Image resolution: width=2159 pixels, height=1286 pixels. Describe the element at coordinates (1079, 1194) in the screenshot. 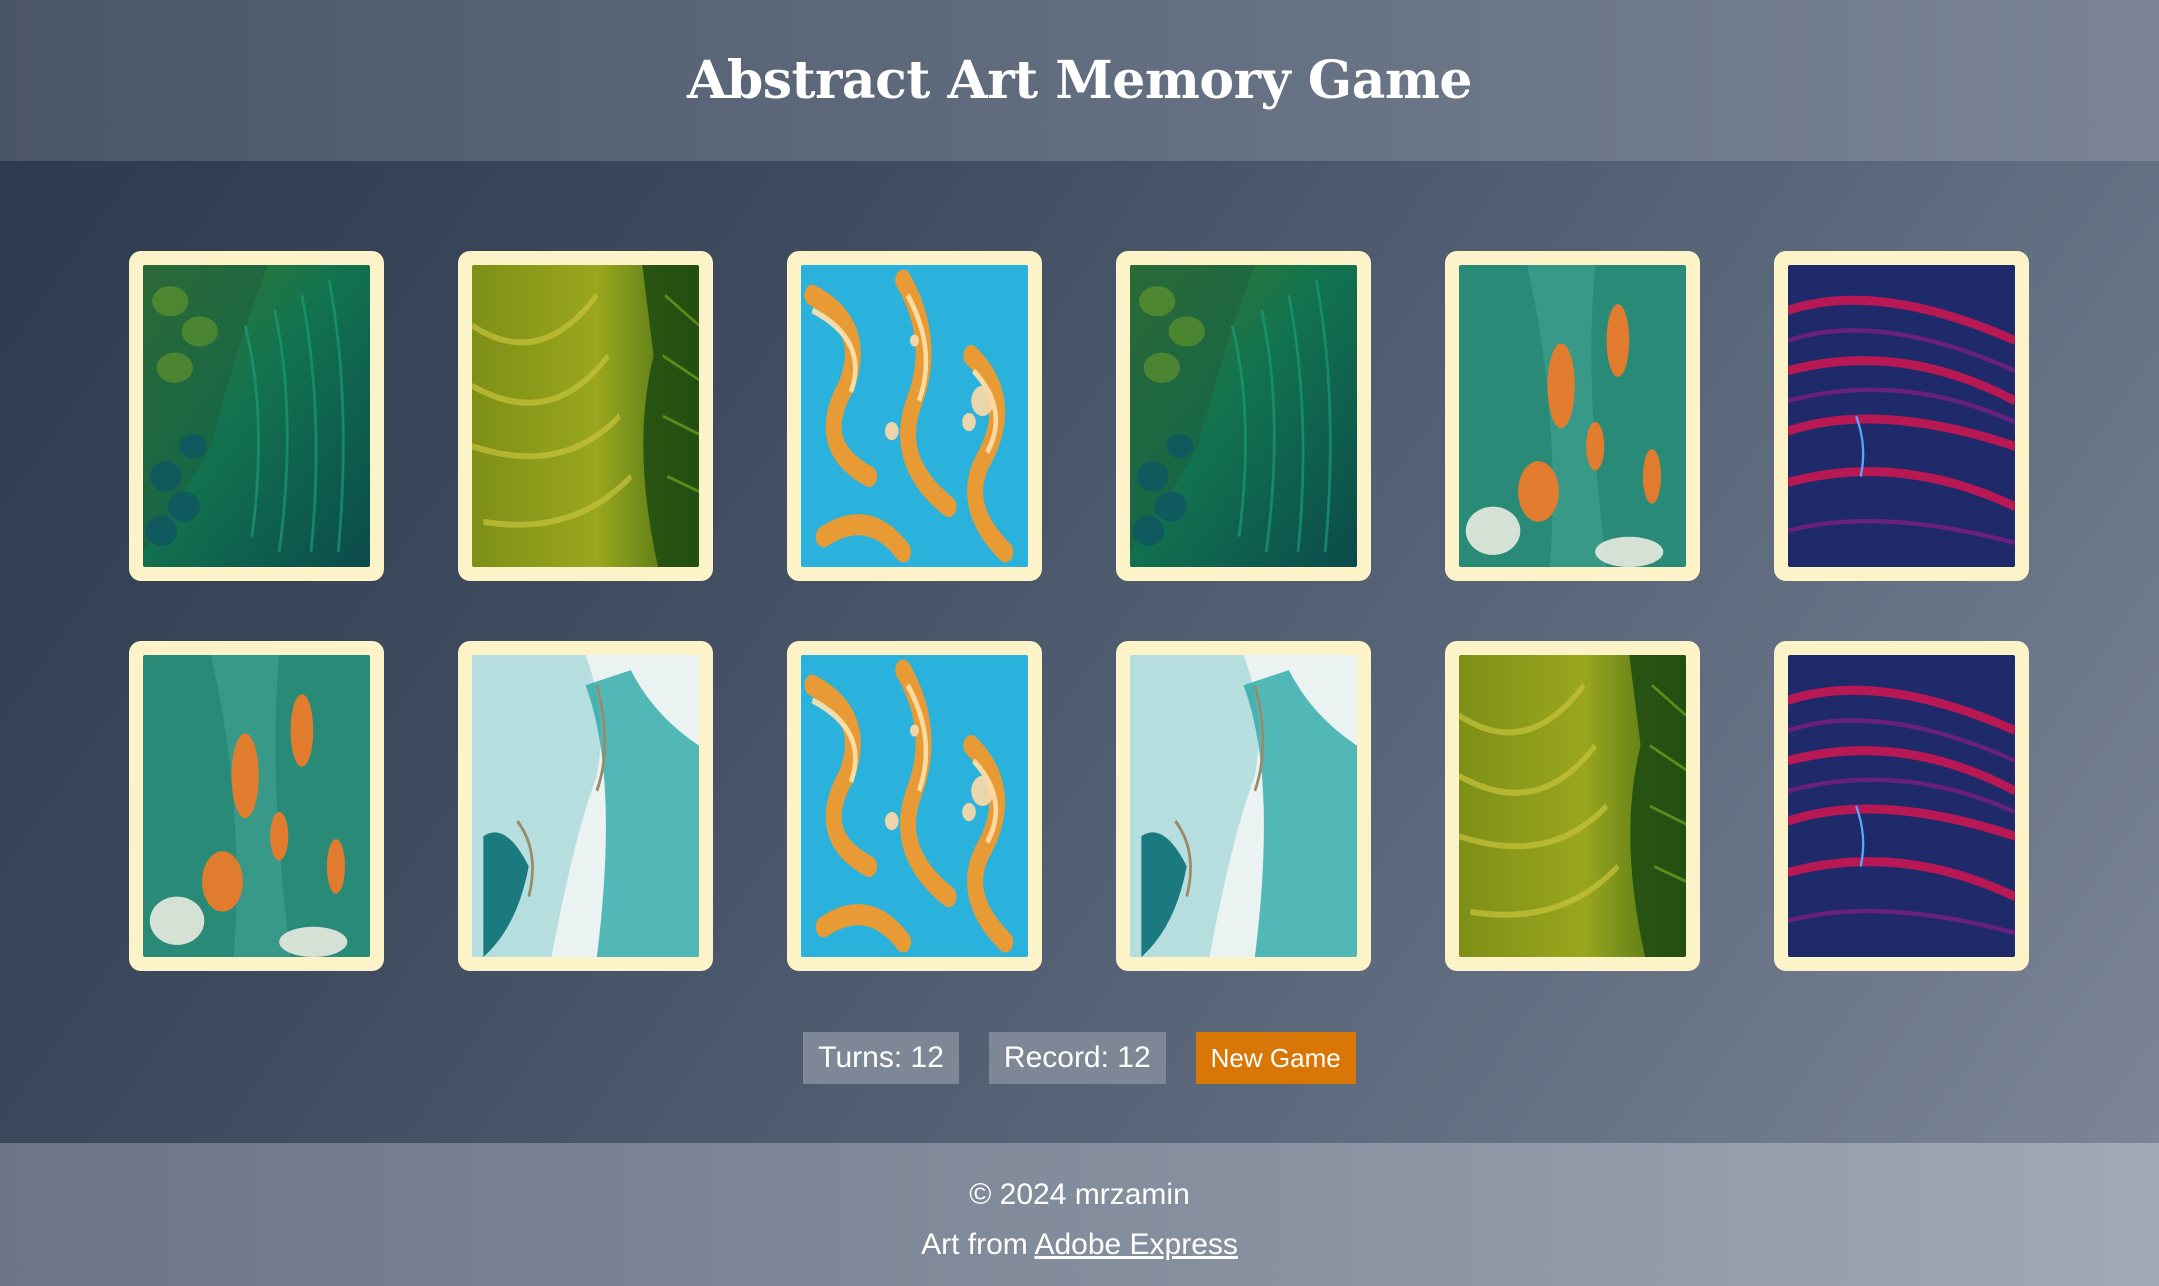

I see `copyright-text: © 2024 mrzamin` at that location.